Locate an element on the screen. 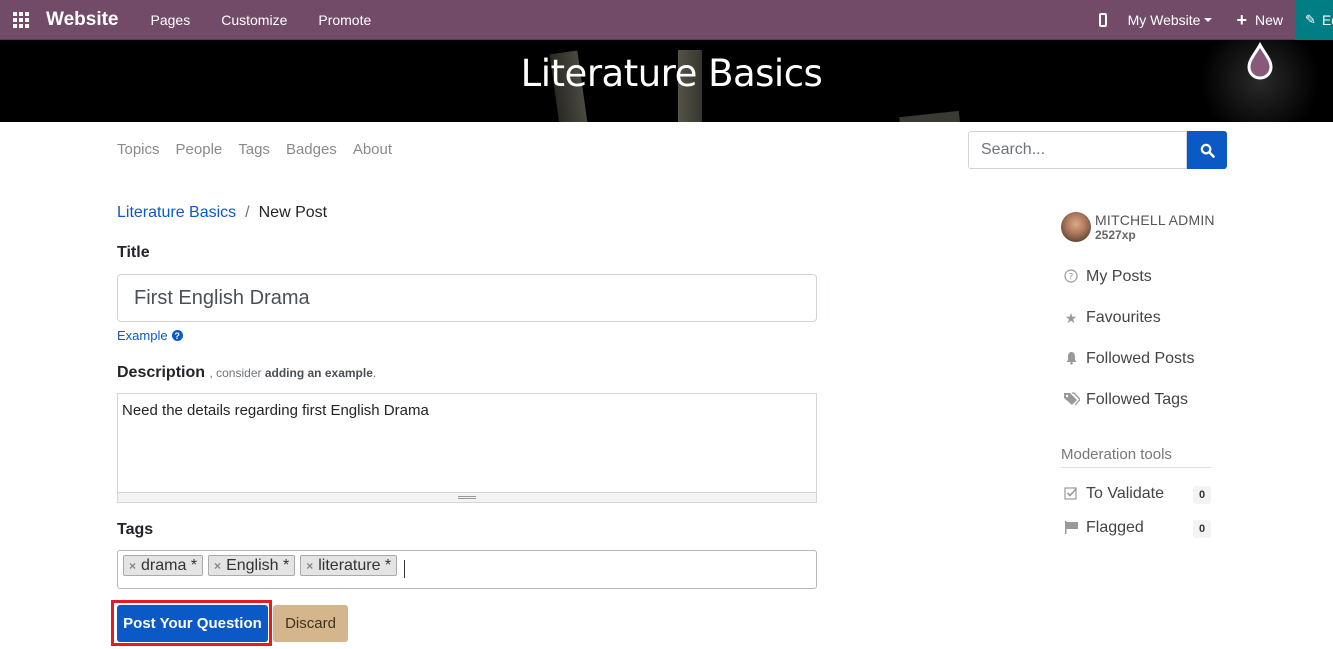  flagged-count: 0 is located at coordinates (1202, 529).